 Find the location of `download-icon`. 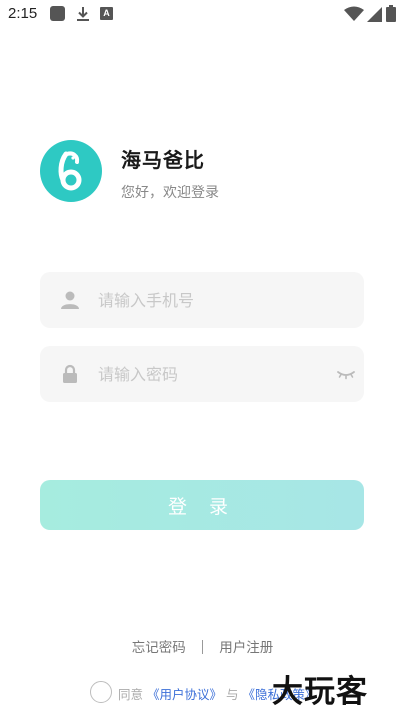

download-icon is located at coordinates (83, 14).